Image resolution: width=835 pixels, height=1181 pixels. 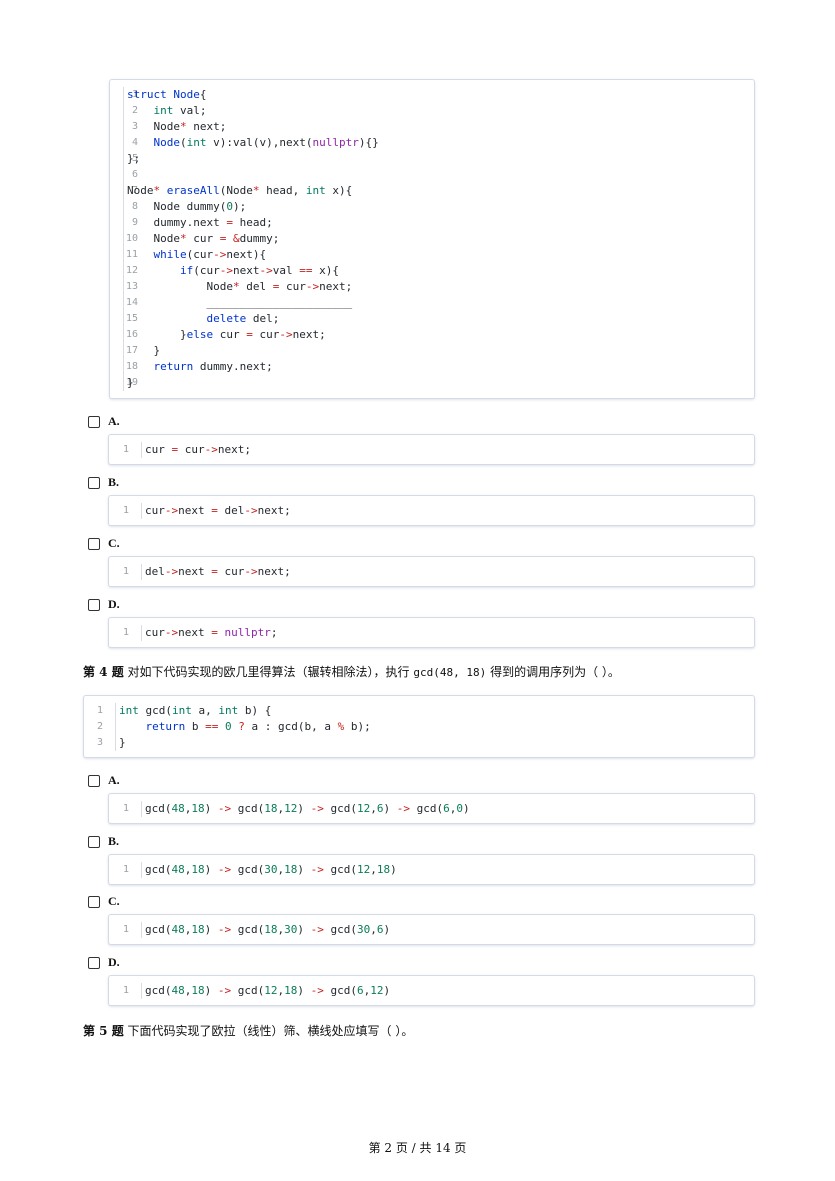 What do you see at coordinates (99, 726) in the screenshot?
I see `line-number: 2` at bounding box center [99, 726].